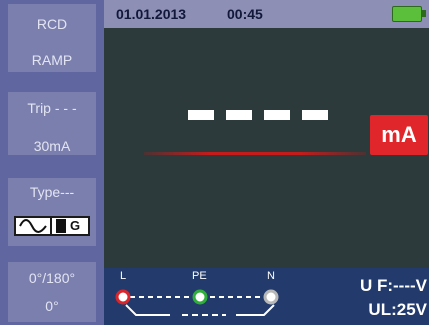 Image resolution: width=429 pixels, height=325 pixels. I want to click on time-display: 00:45, so click(245, 14).